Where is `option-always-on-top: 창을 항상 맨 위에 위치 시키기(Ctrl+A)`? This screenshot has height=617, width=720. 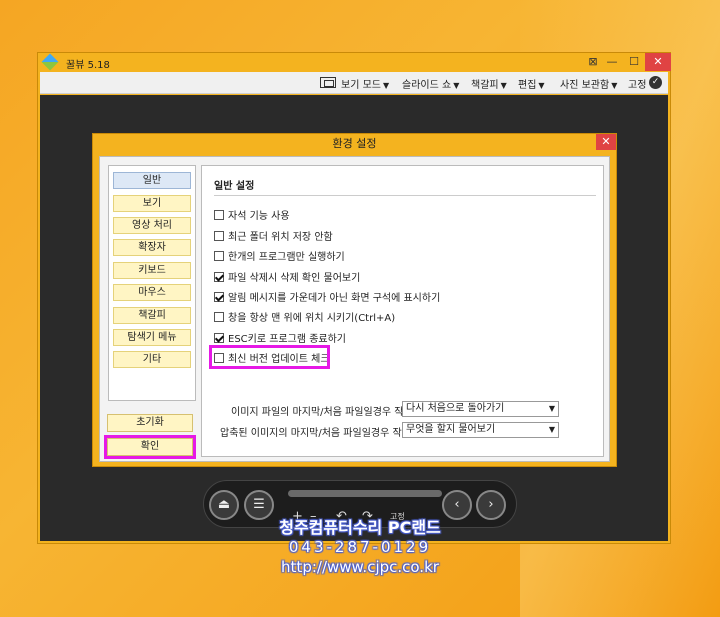
option-always-on-top: 창을 항상 맨 위에 위치 시키기(Ctrl+A) is located at coordinates (305, 316).